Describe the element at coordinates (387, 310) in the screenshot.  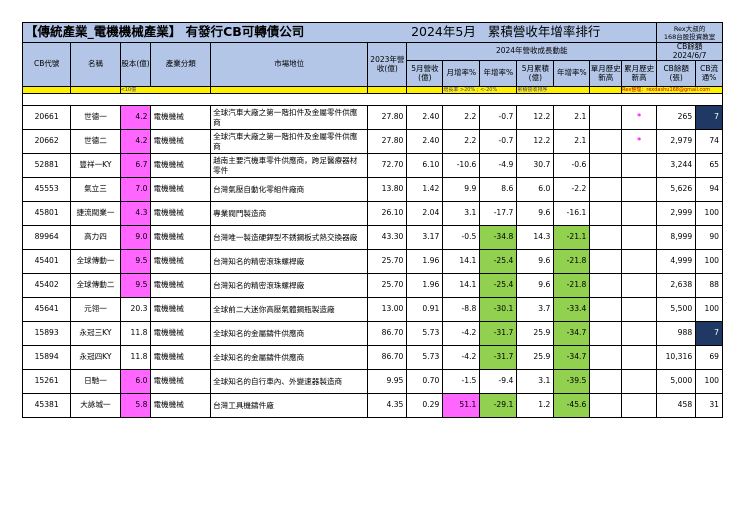
I see `rev2023-cell: 13.00` at that location.